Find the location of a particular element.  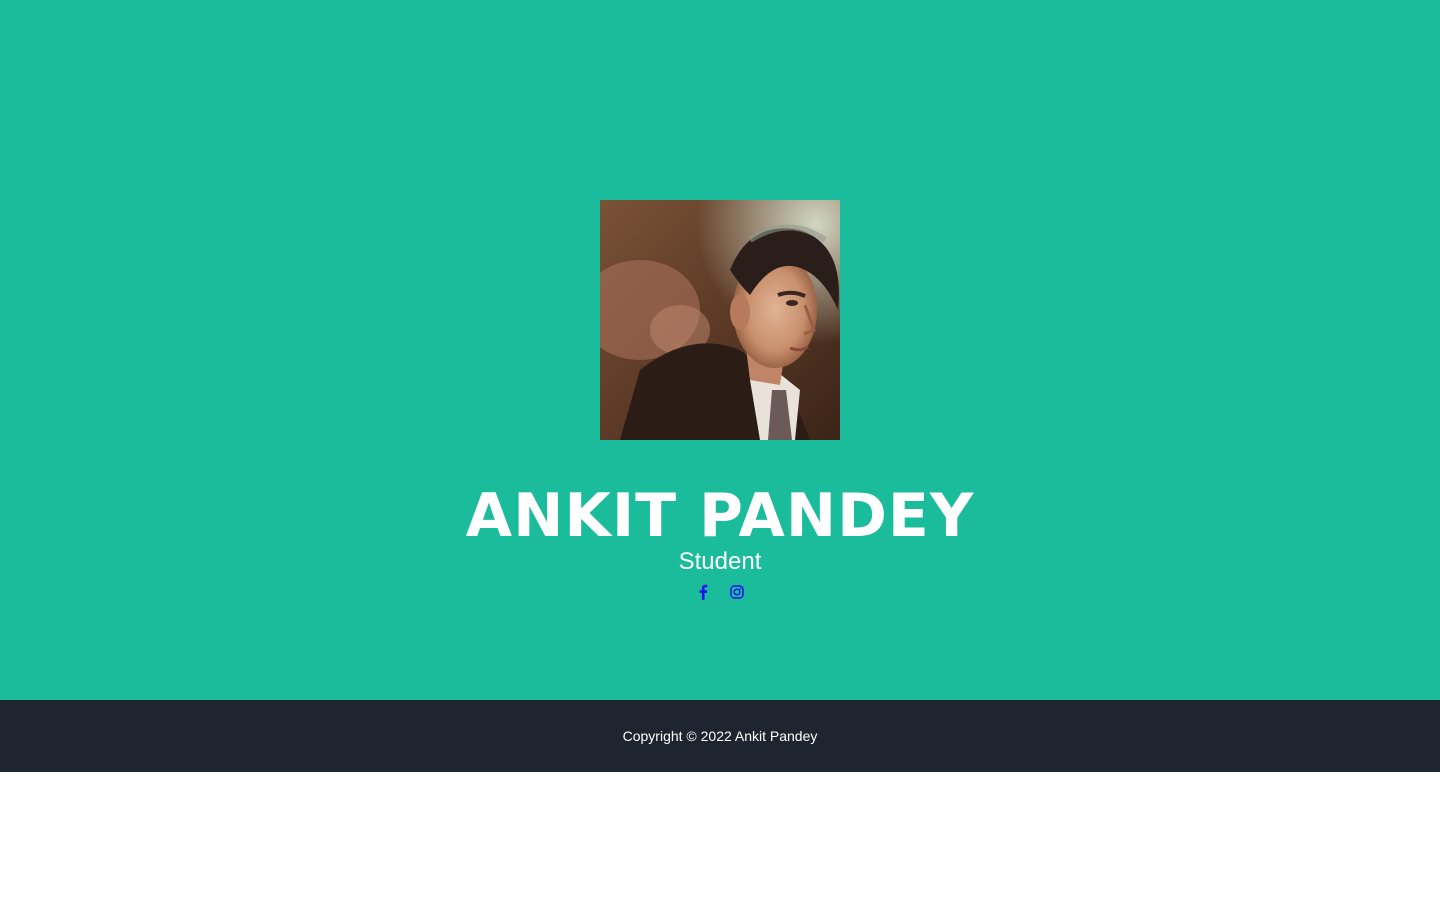

social-links is located at coordinates (720, 592).